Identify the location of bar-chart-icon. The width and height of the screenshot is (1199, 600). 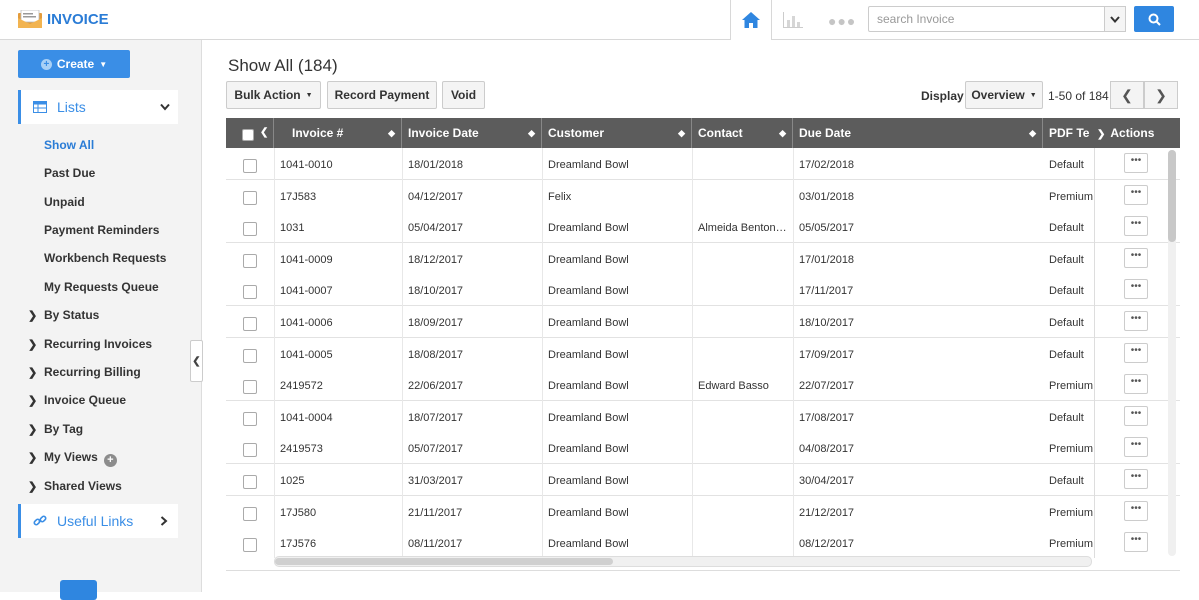
(793, 20).